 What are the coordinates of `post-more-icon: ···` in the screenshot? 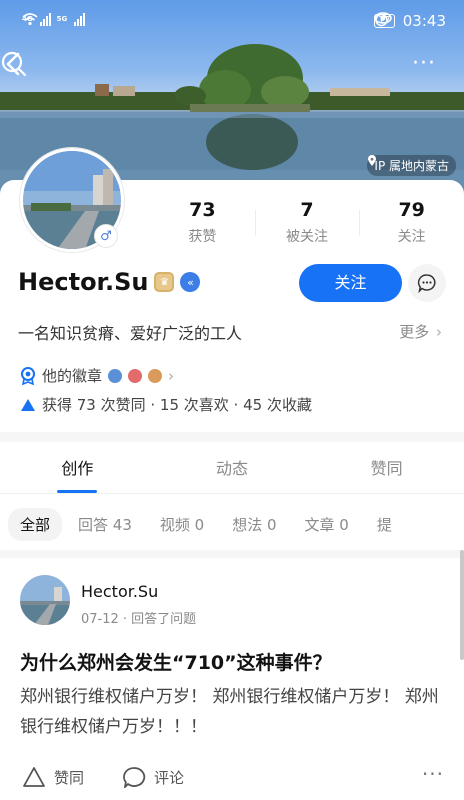 It's located at (433, 774).